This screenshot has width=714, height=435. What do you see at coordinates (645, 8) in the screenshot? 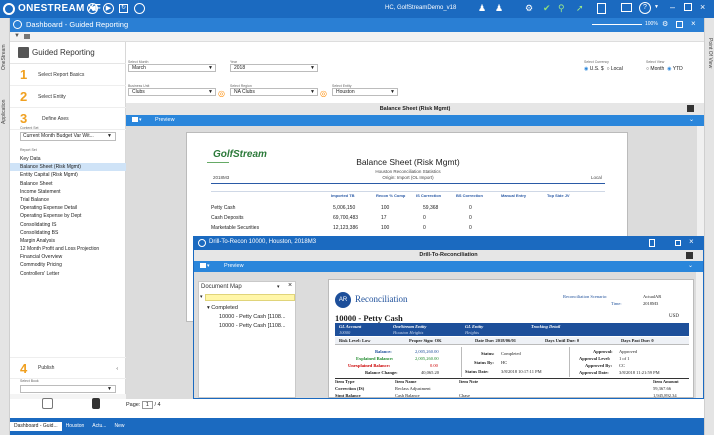
I see `help-icon: ?` at bounding box center [645, 8].